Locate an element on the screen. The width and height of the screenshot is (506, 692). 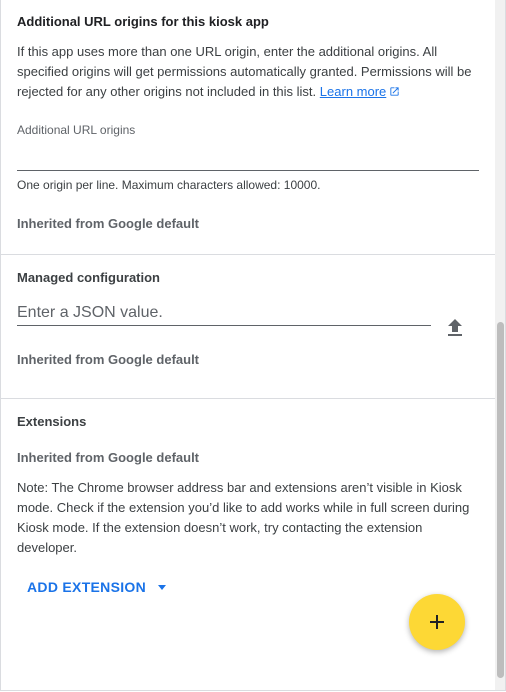
learn-more-link: Learn more is located at coordinates (360, 91).